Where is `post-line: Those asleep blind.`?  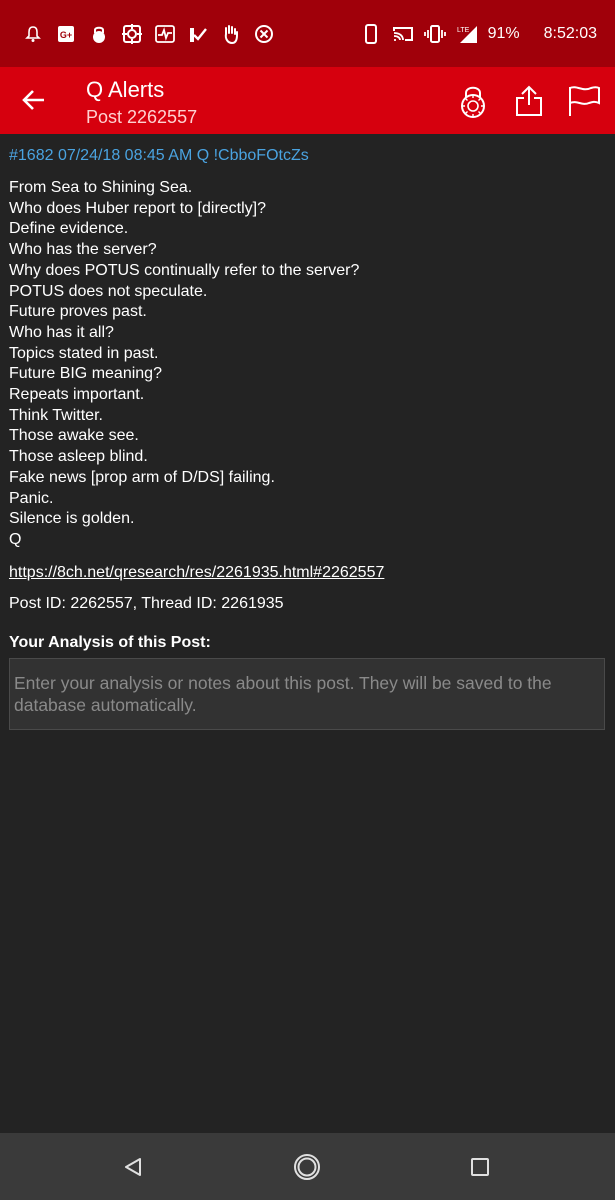
post-line: Those asleep blind. is located at coordinates (78, 457).